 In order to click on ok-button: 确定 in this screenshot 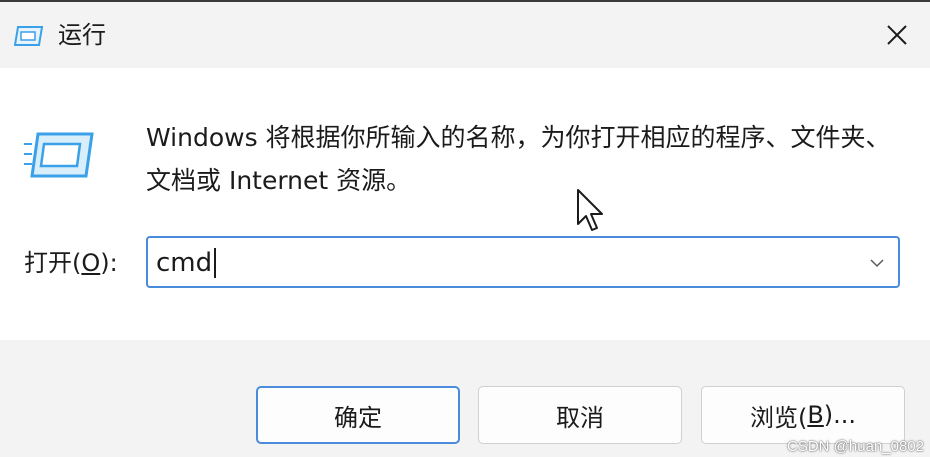, I will do `click(358, 415)`.